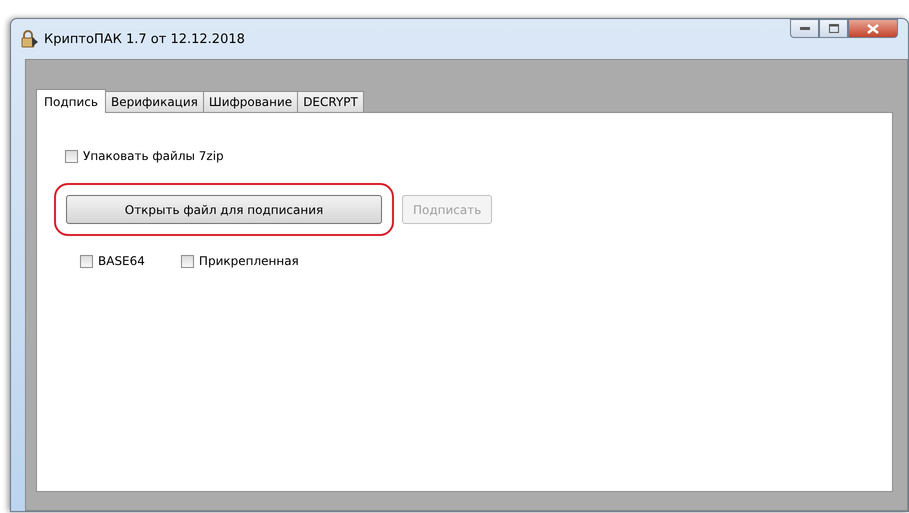 The width and height of the screenshot is (909, 513). Describe the element at coordinates (250, 101) in the screenshot. I see `tab: Шифрование` at that location.